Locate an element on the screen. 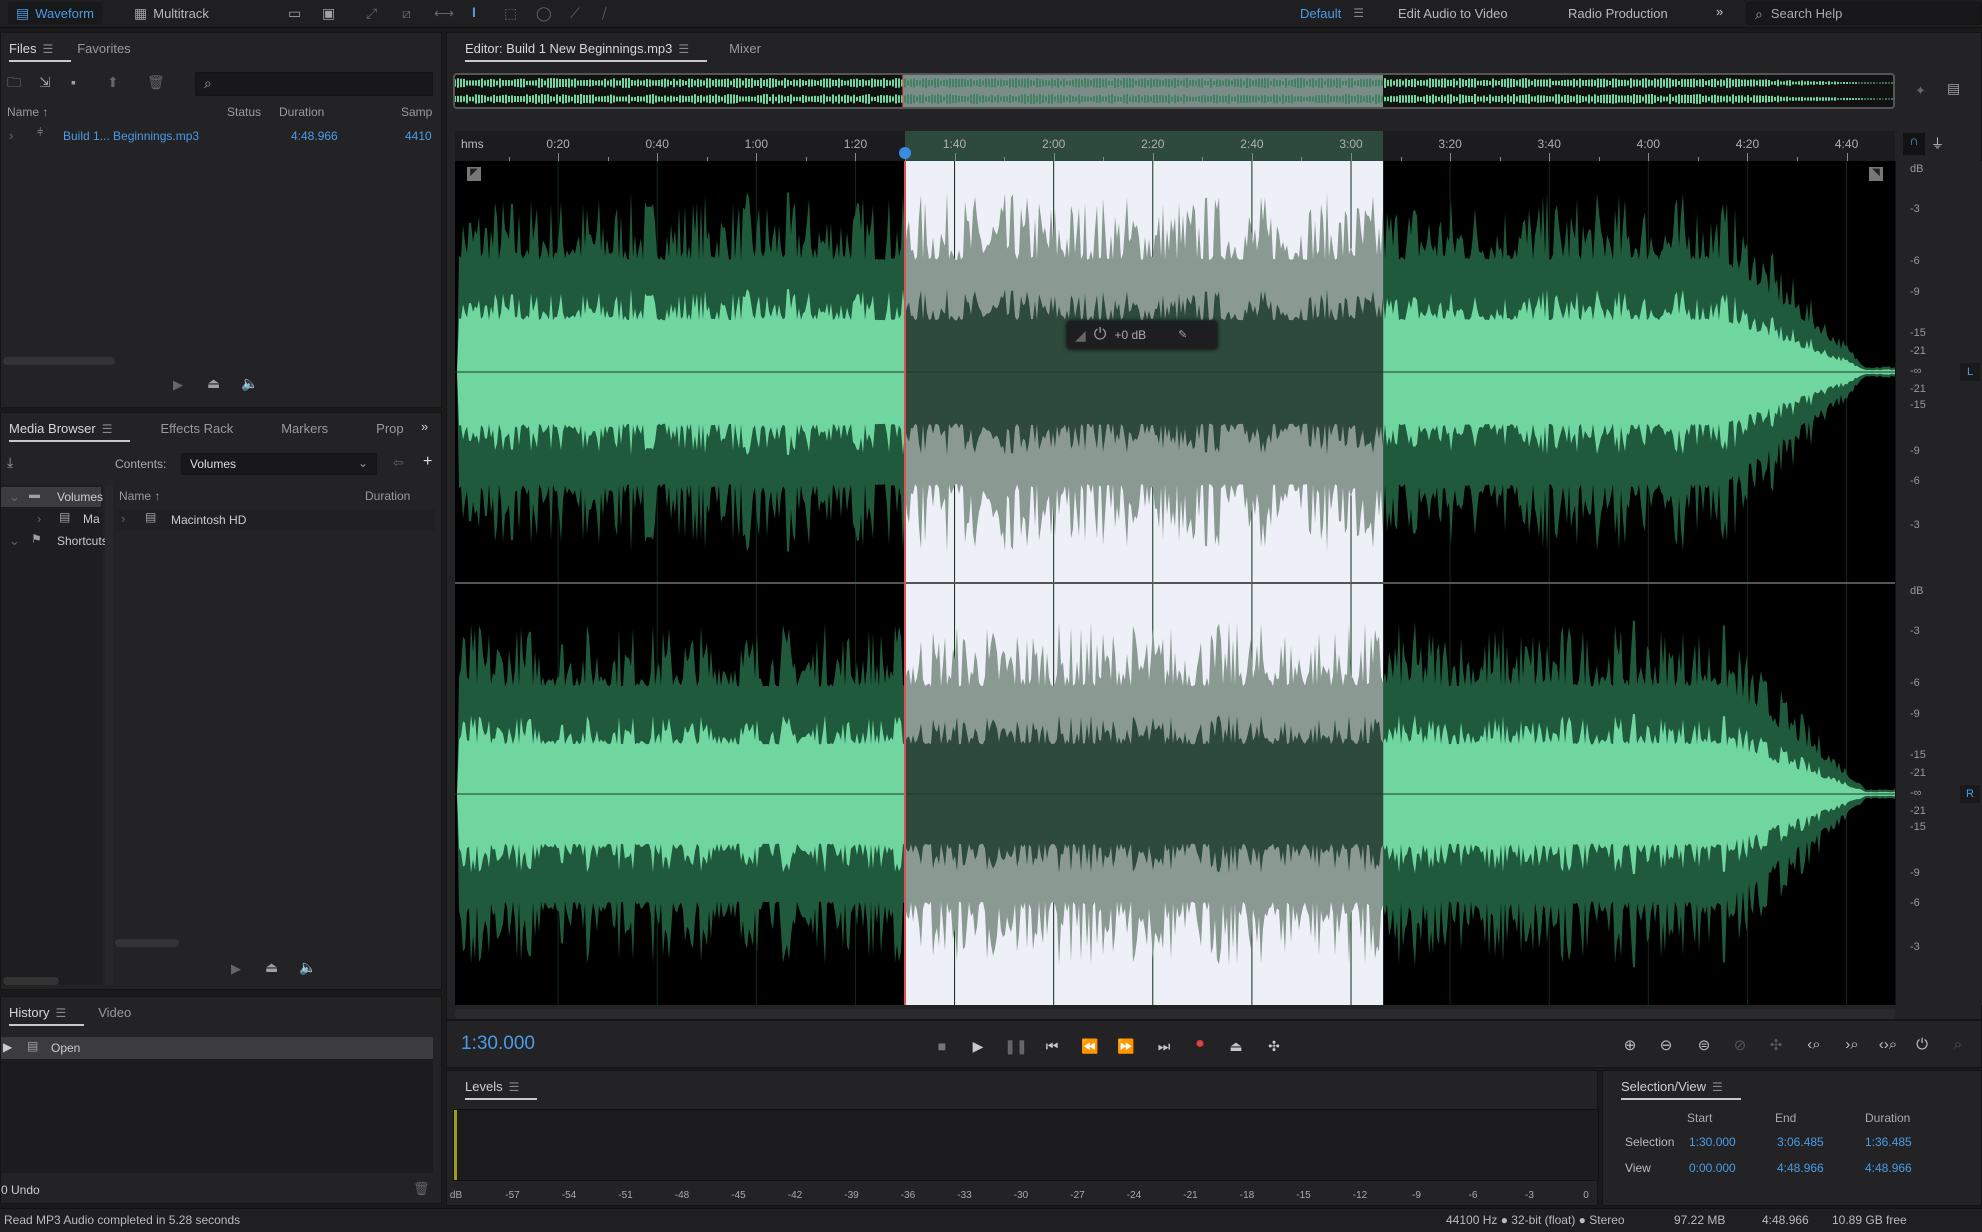 The image size is (1982, 1232). channel-left-toggle: L is located at coordinates (1970, 372).